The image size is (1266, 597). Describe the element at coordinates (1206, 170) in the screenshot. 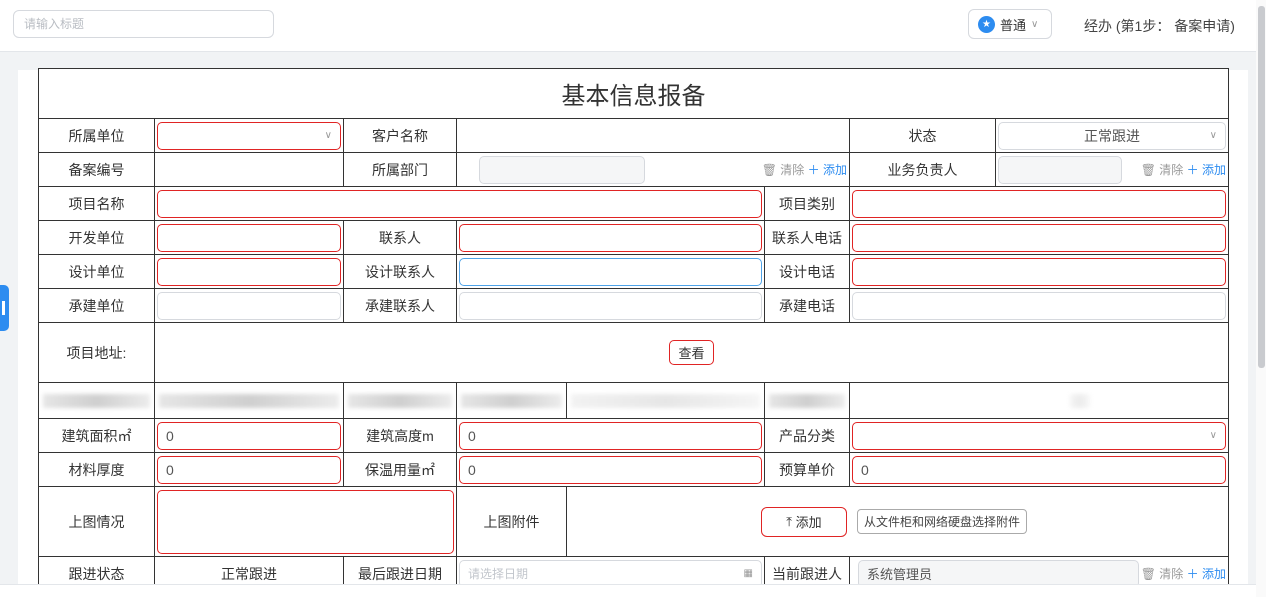

I see `owner-add-button: ＋ 添加` at that location.